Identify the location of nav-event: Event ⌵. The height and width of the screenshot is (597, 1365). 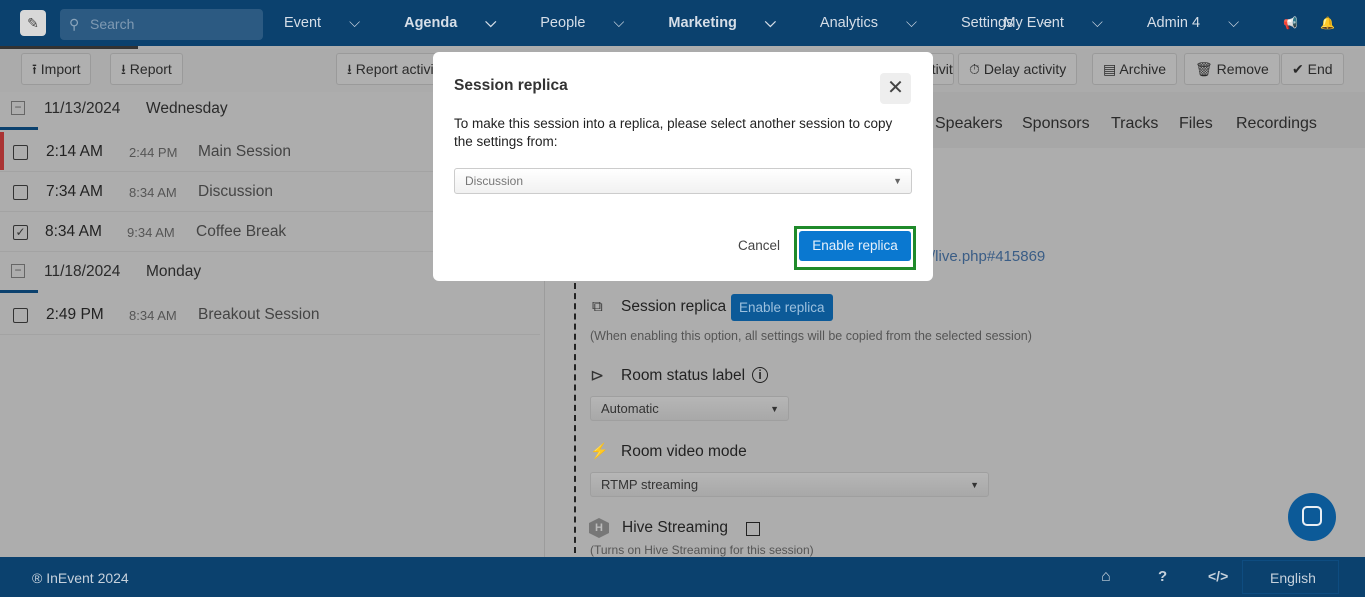
(333, 23).